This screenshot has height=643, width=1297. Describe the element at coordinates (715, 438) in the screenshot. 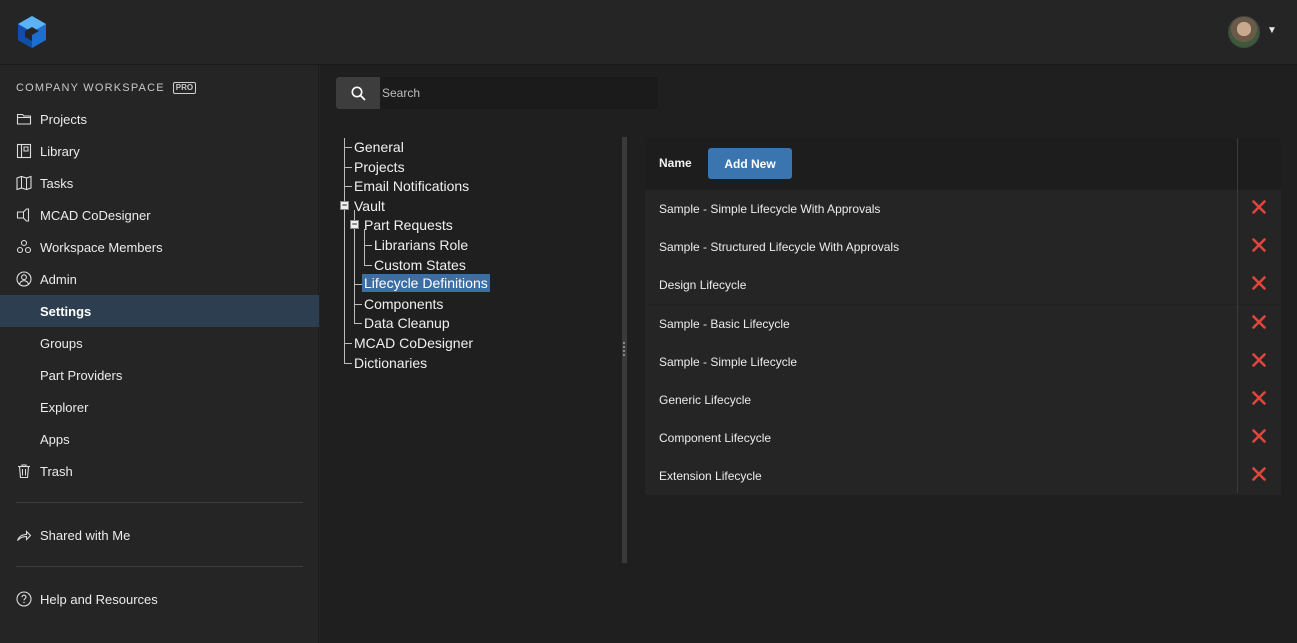

I see `lifecycle-name: Component Lifecycle` at that location.